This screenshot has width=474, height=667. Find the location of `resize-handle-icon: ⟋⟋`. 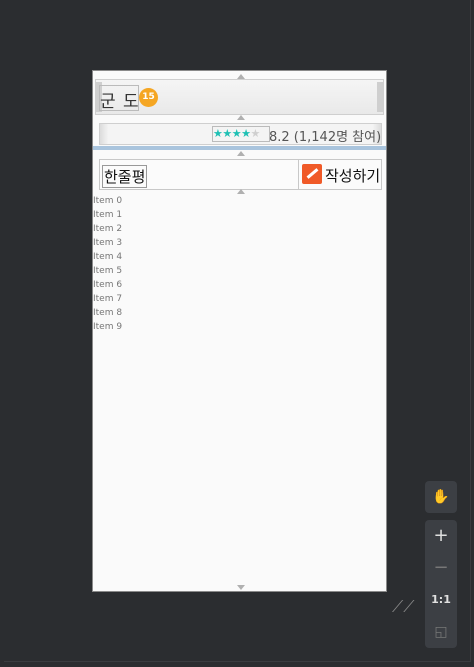

resize-handle-icon: ⟋⟋ is located at coordinates (403, 607).